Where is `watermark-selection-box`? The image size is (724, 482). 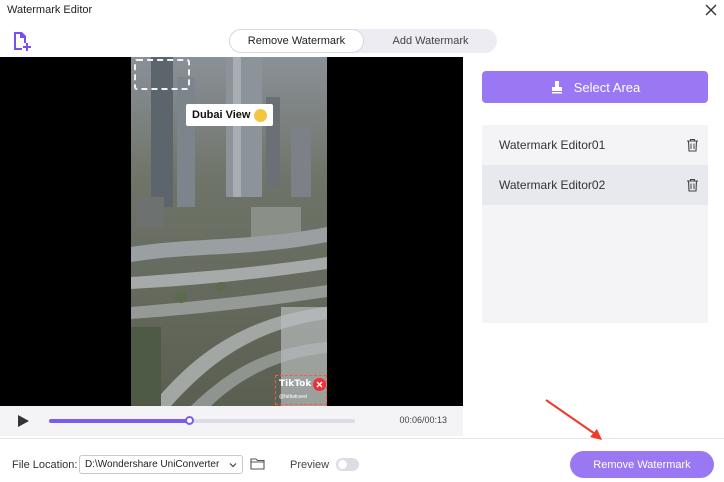 watermark-selection-box is located at coordinates (162, 74).